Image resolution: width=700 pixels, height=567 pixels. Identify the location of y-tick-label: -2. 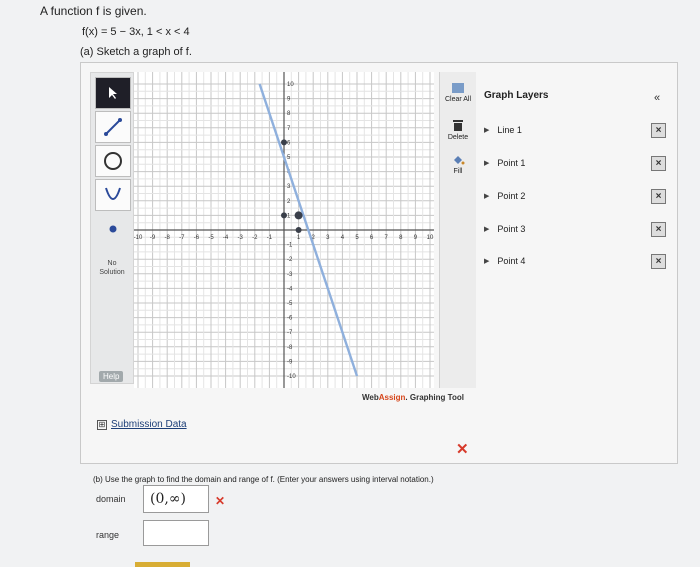
(290, 260).